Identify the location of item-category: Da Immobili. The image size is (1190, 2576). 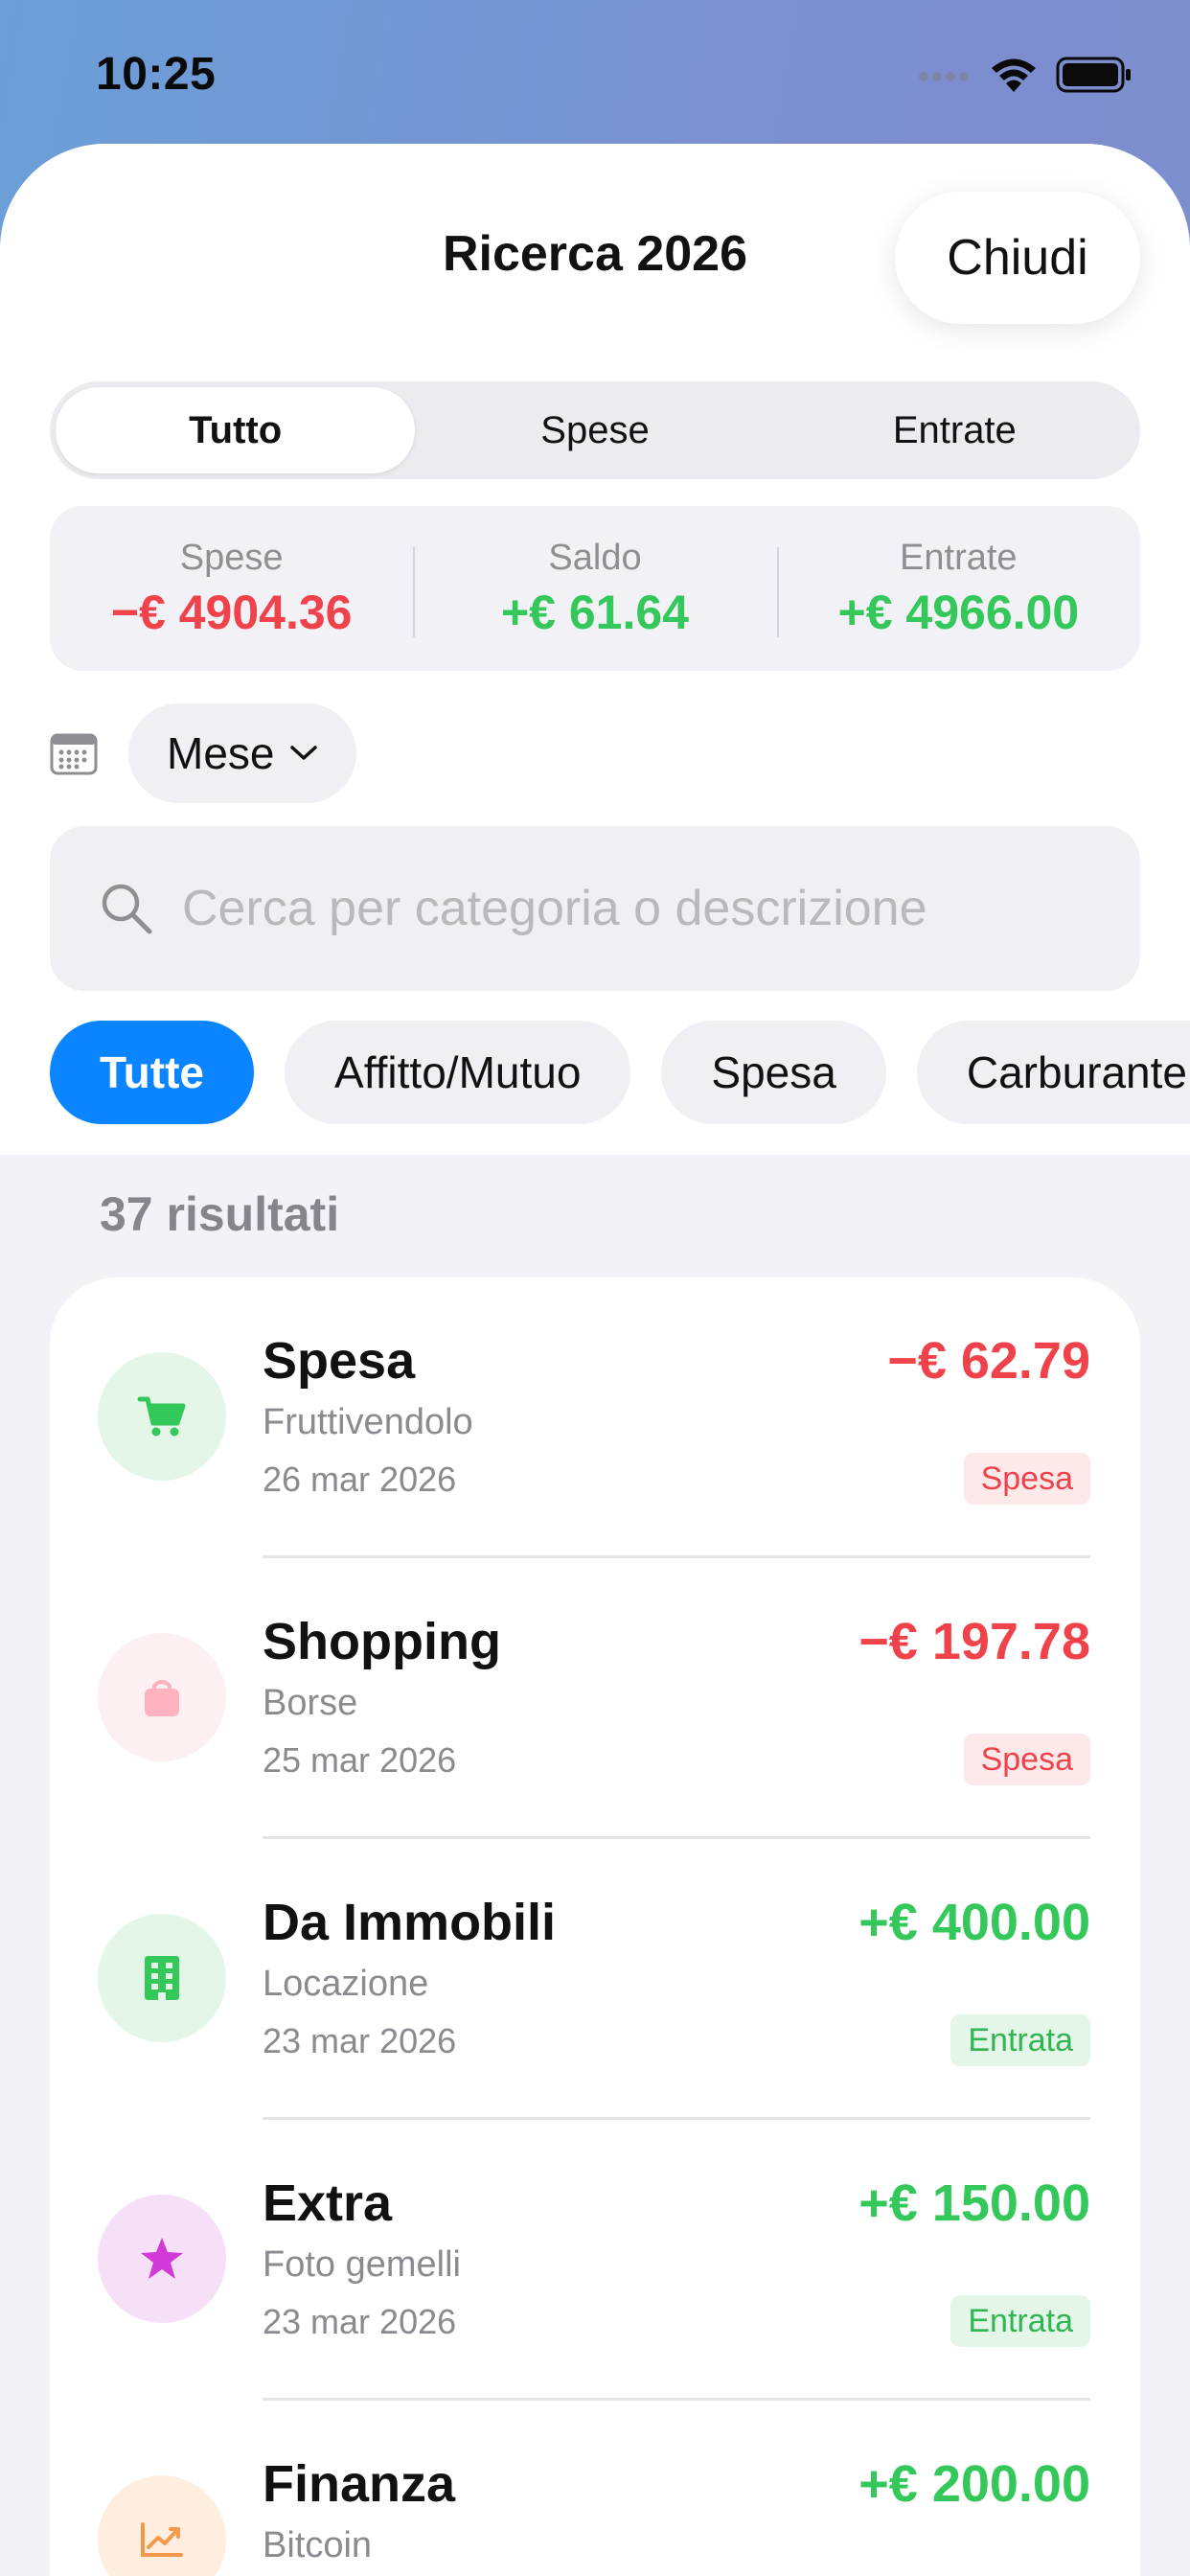
(410, 1922).